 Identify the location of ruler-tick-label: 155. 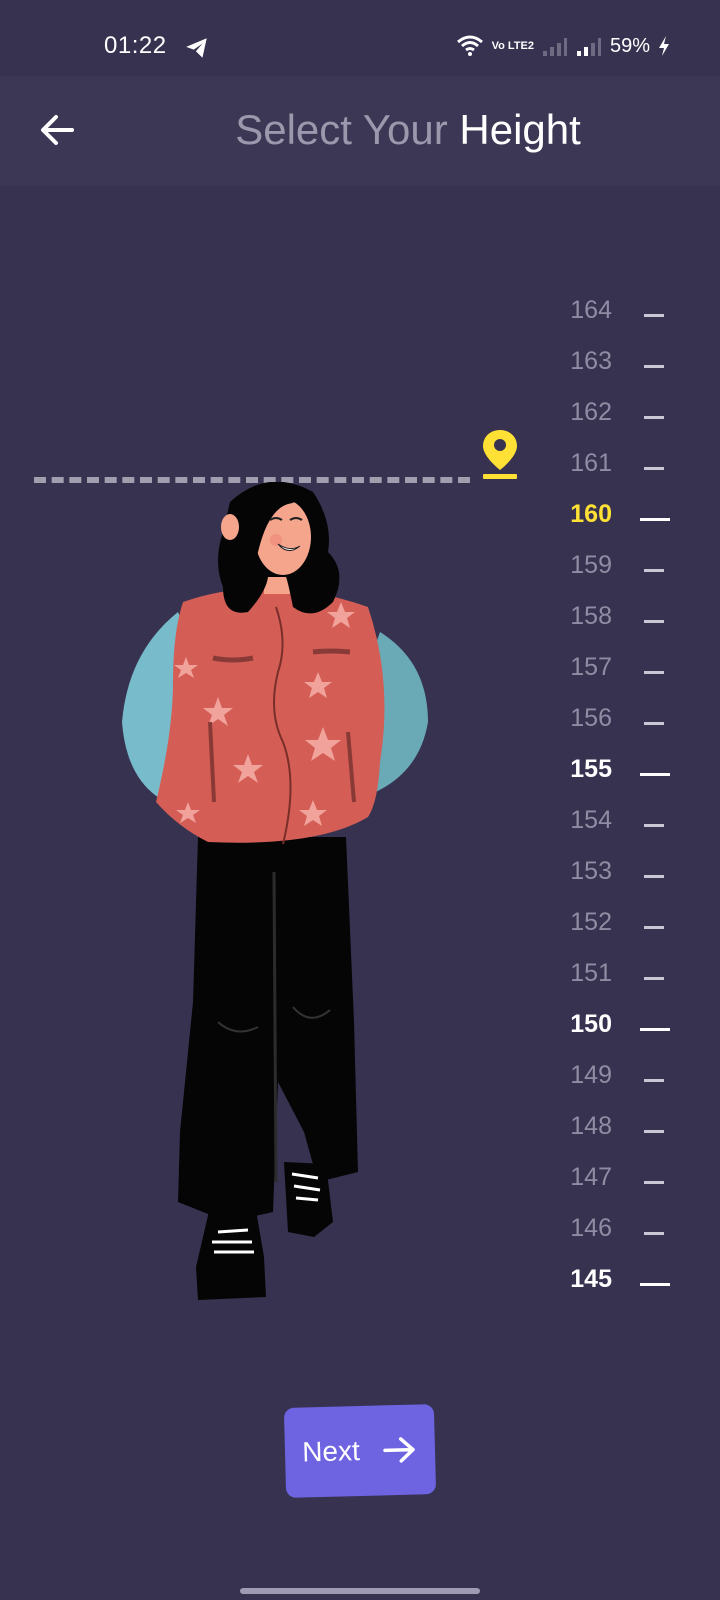
(591, 769).